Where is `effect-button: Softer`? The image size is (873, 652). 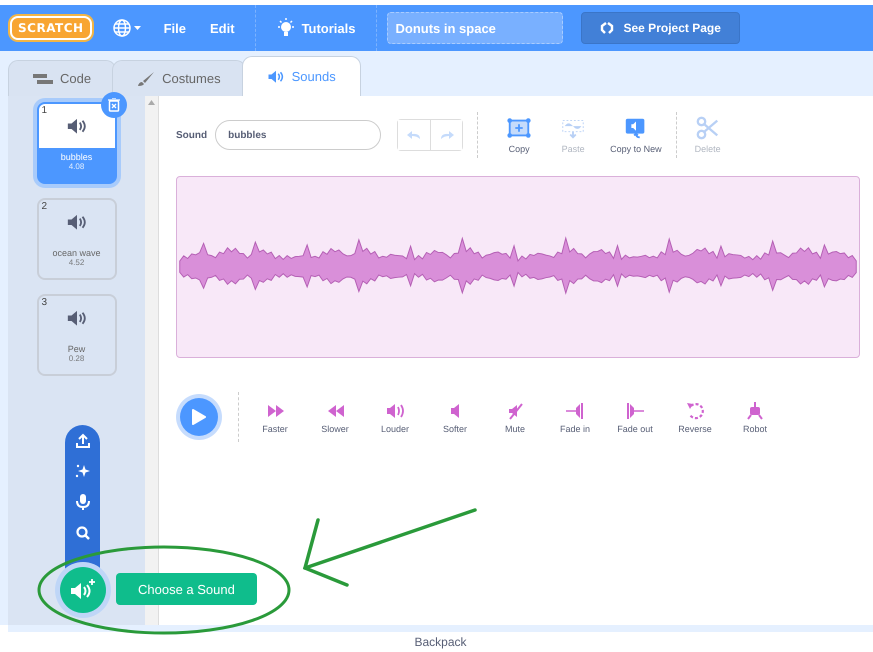 effect-button: Softer is located at coordinates (455, 417).